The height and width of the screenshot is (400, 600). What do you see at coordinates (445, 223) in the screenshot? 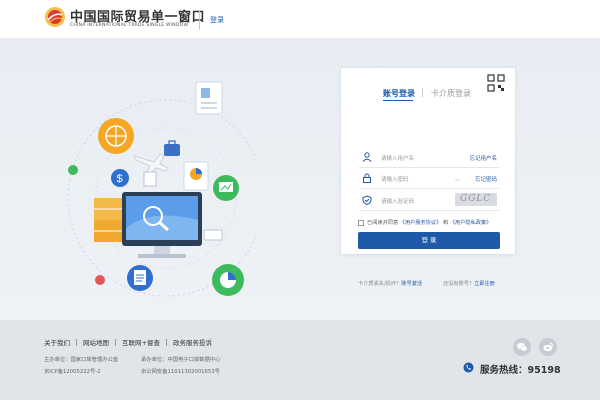
I see `agree-and: 和` at bounding box center [445, 223].